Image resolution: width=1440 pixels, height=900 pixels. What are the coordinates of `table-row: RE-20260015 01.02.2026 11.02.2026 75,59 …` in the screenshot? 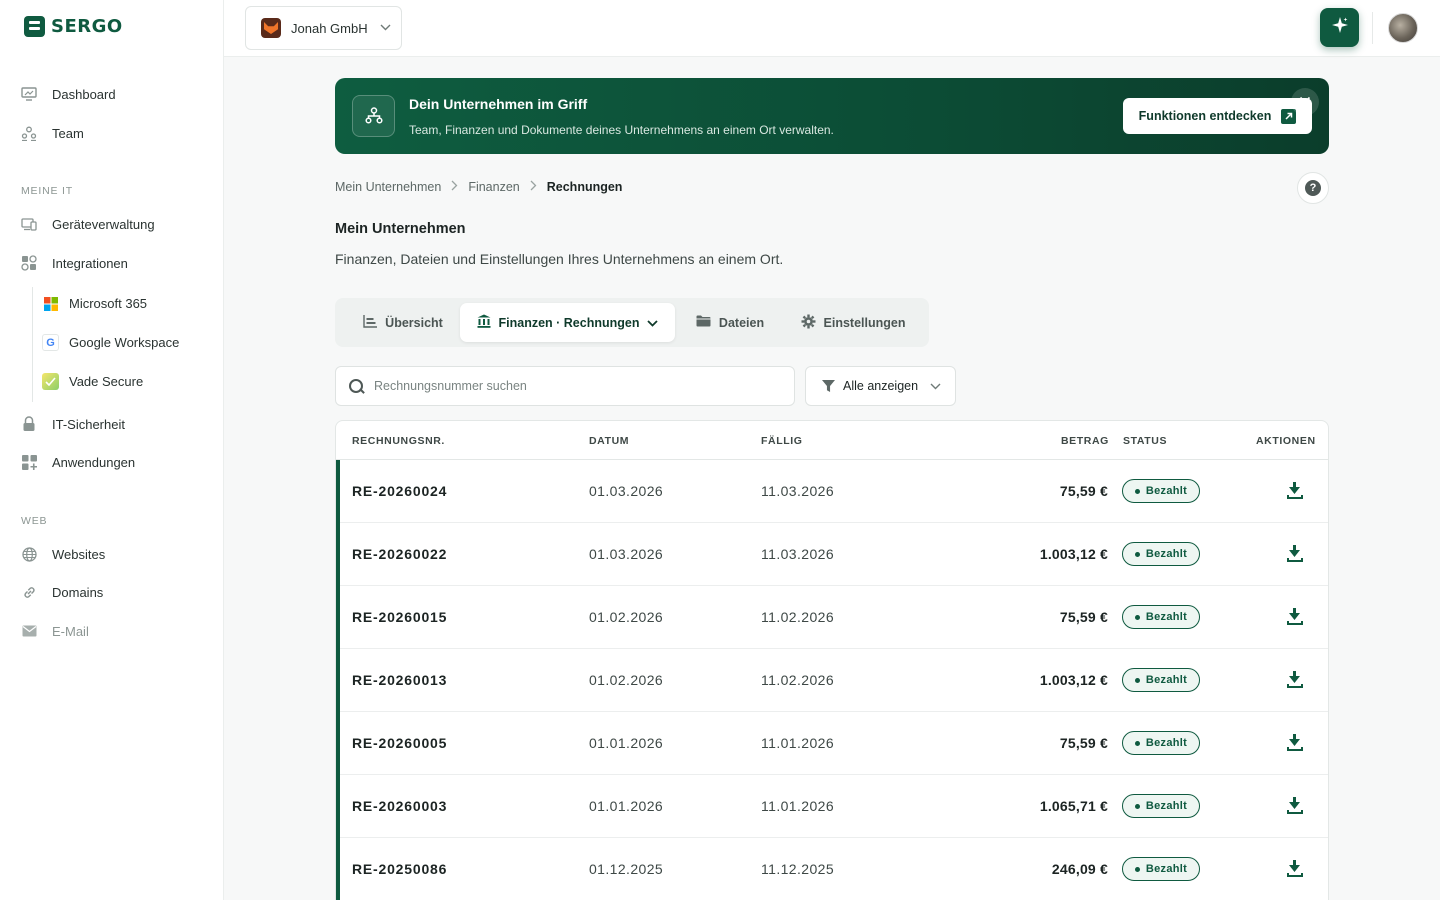 It's located at (832, 617).